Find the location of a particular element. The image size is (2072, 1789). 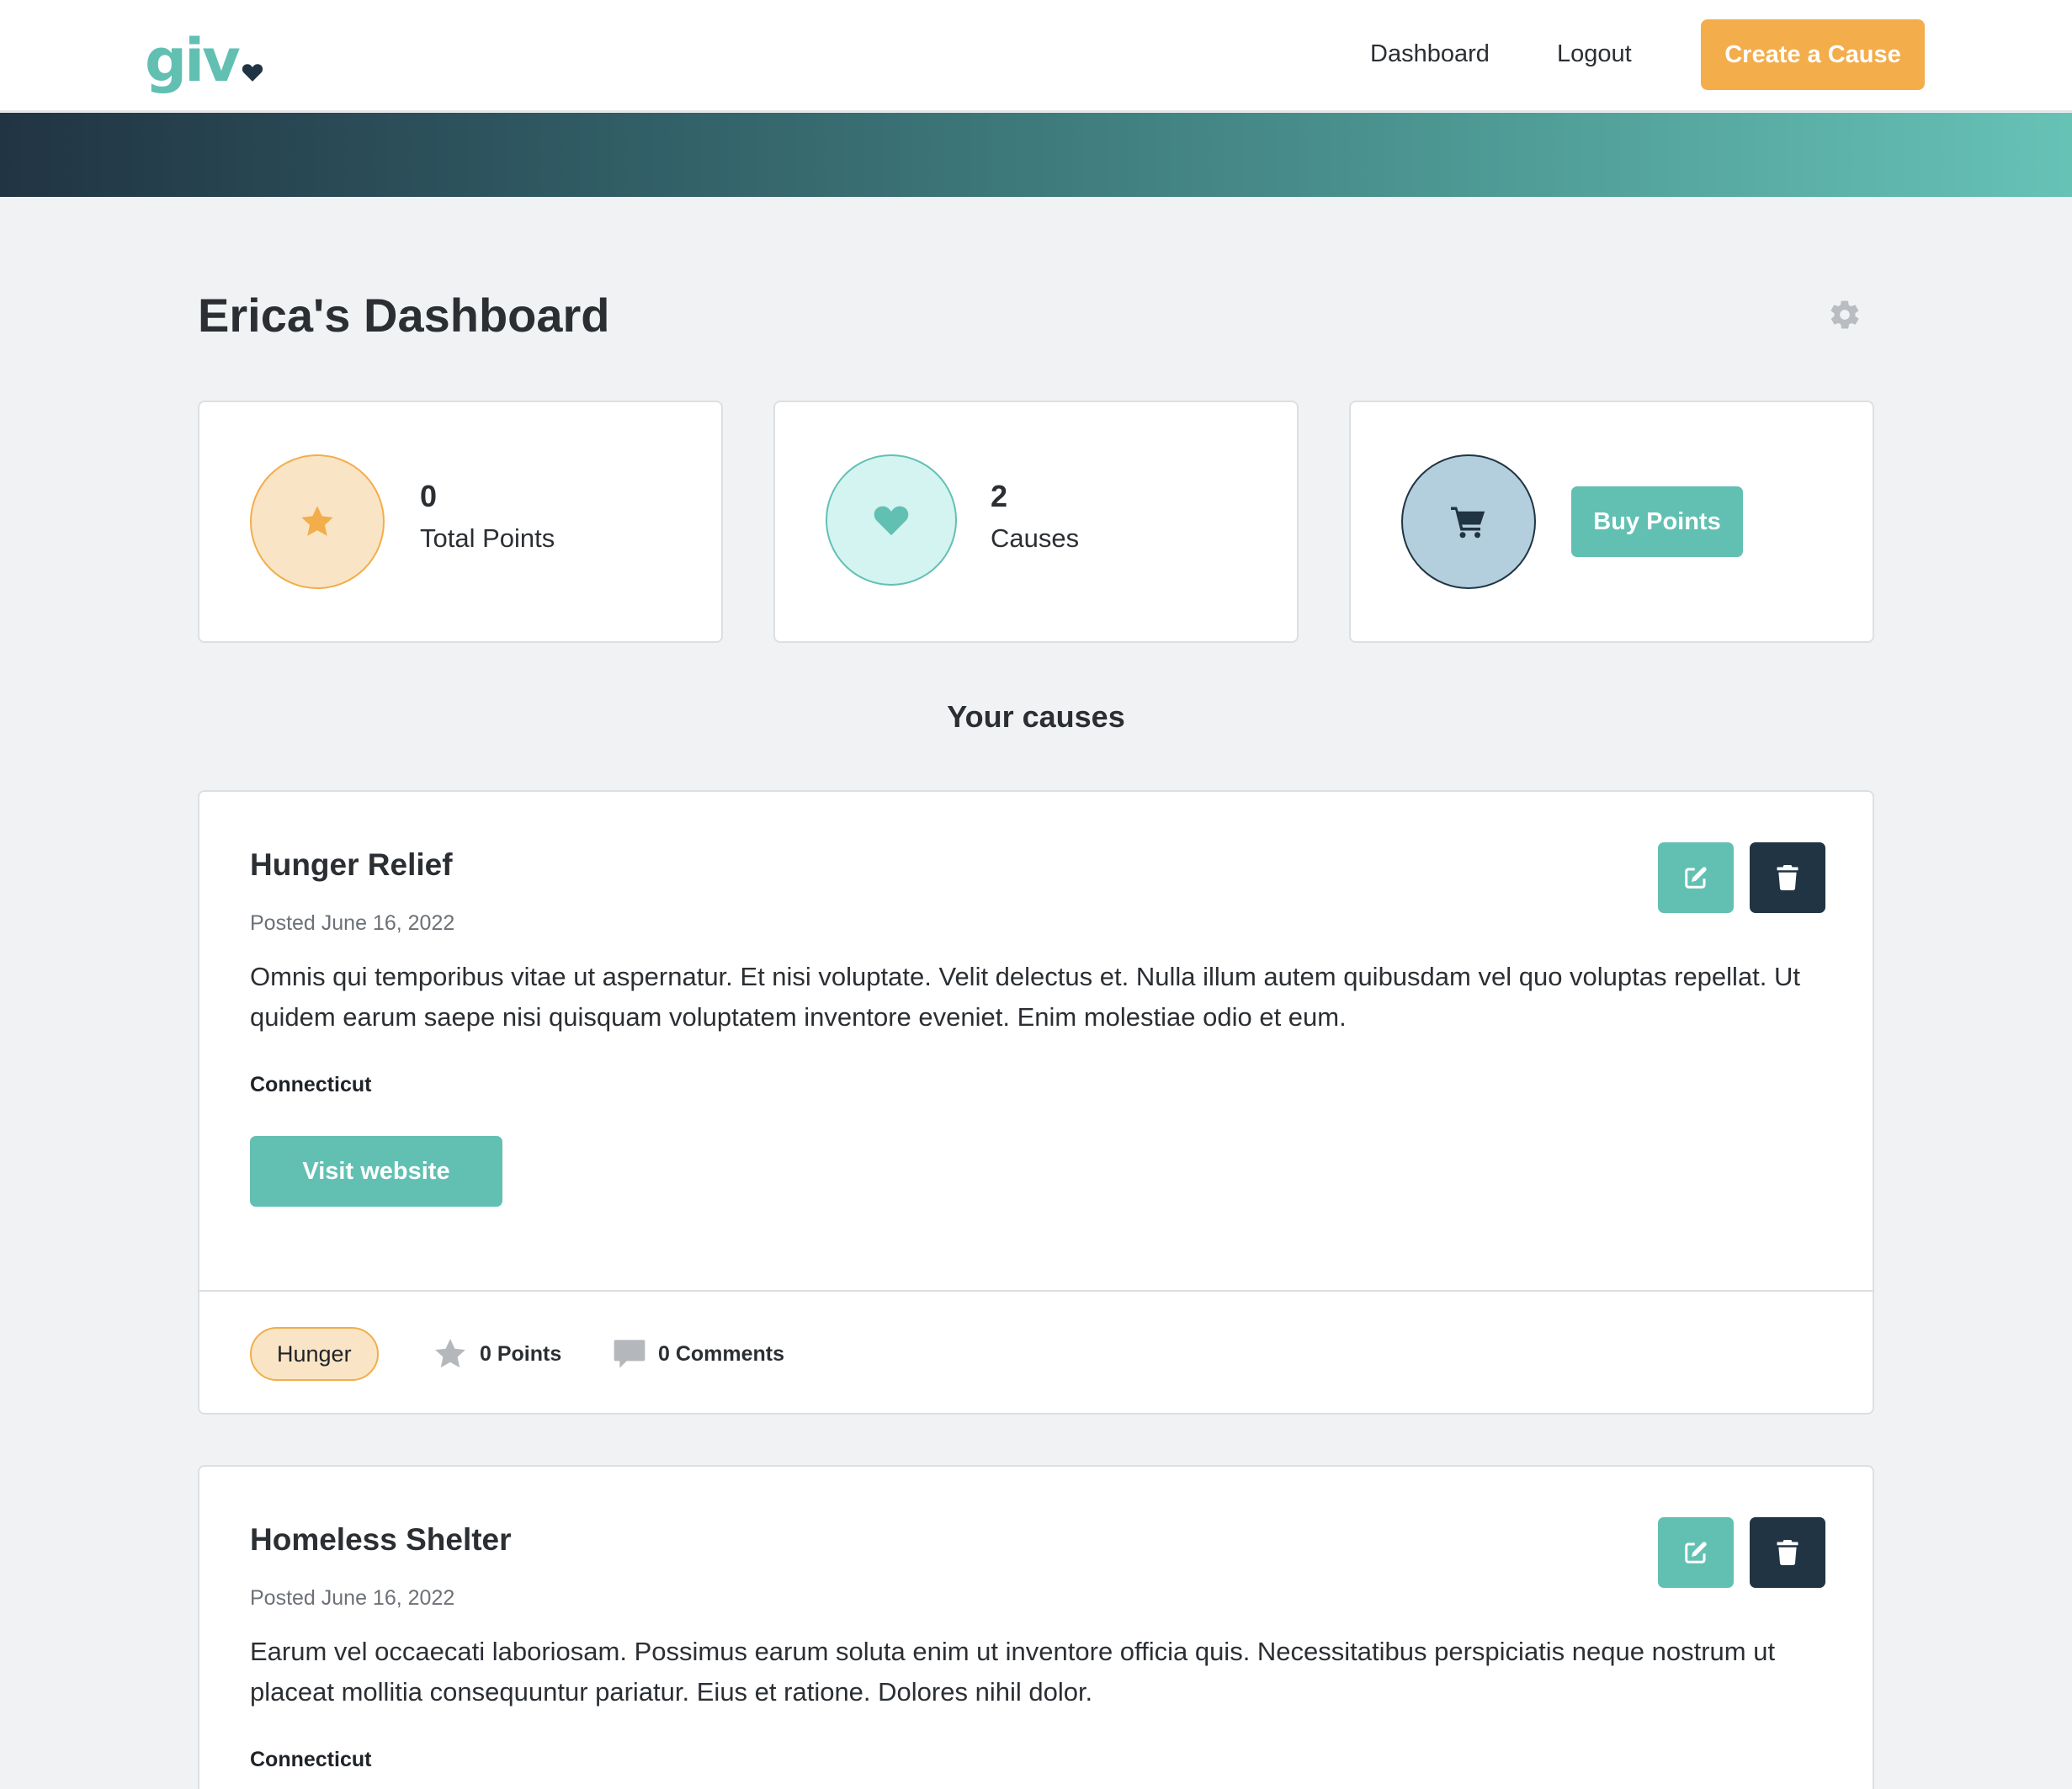

cart-badge is located at coordinates (1468, 521).